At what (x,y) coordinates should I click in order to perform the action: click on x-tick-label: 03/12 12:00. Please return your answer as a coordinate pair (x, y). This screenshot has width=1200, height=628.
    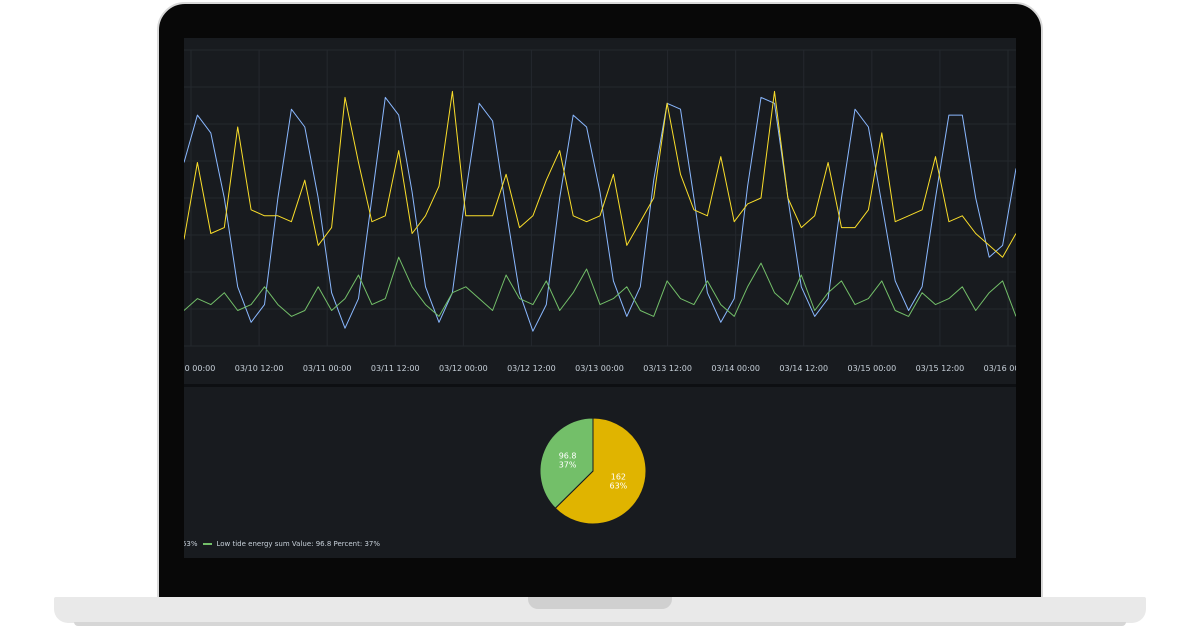
    Looking at the image, I should click on (531, 368).